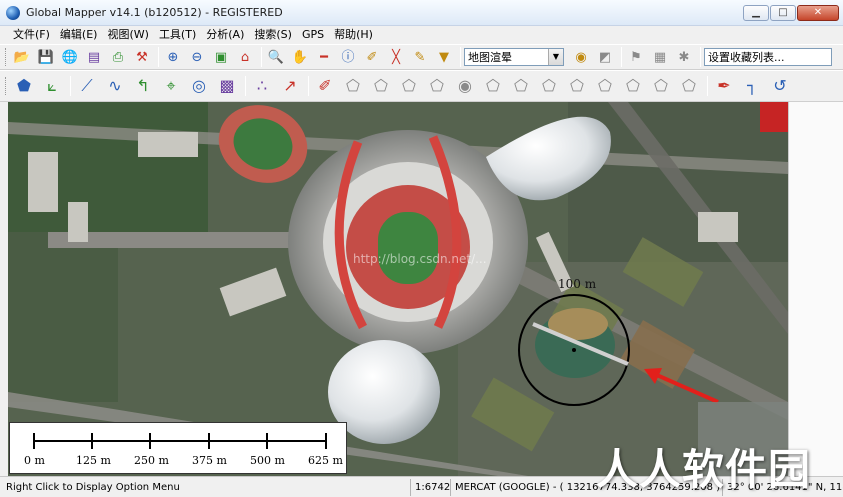 The width and height of the screenshot is (843, 497). Describe the element at coordinates (180, 441) in the screenshot. I see `scale-bar-graphic` at that location.